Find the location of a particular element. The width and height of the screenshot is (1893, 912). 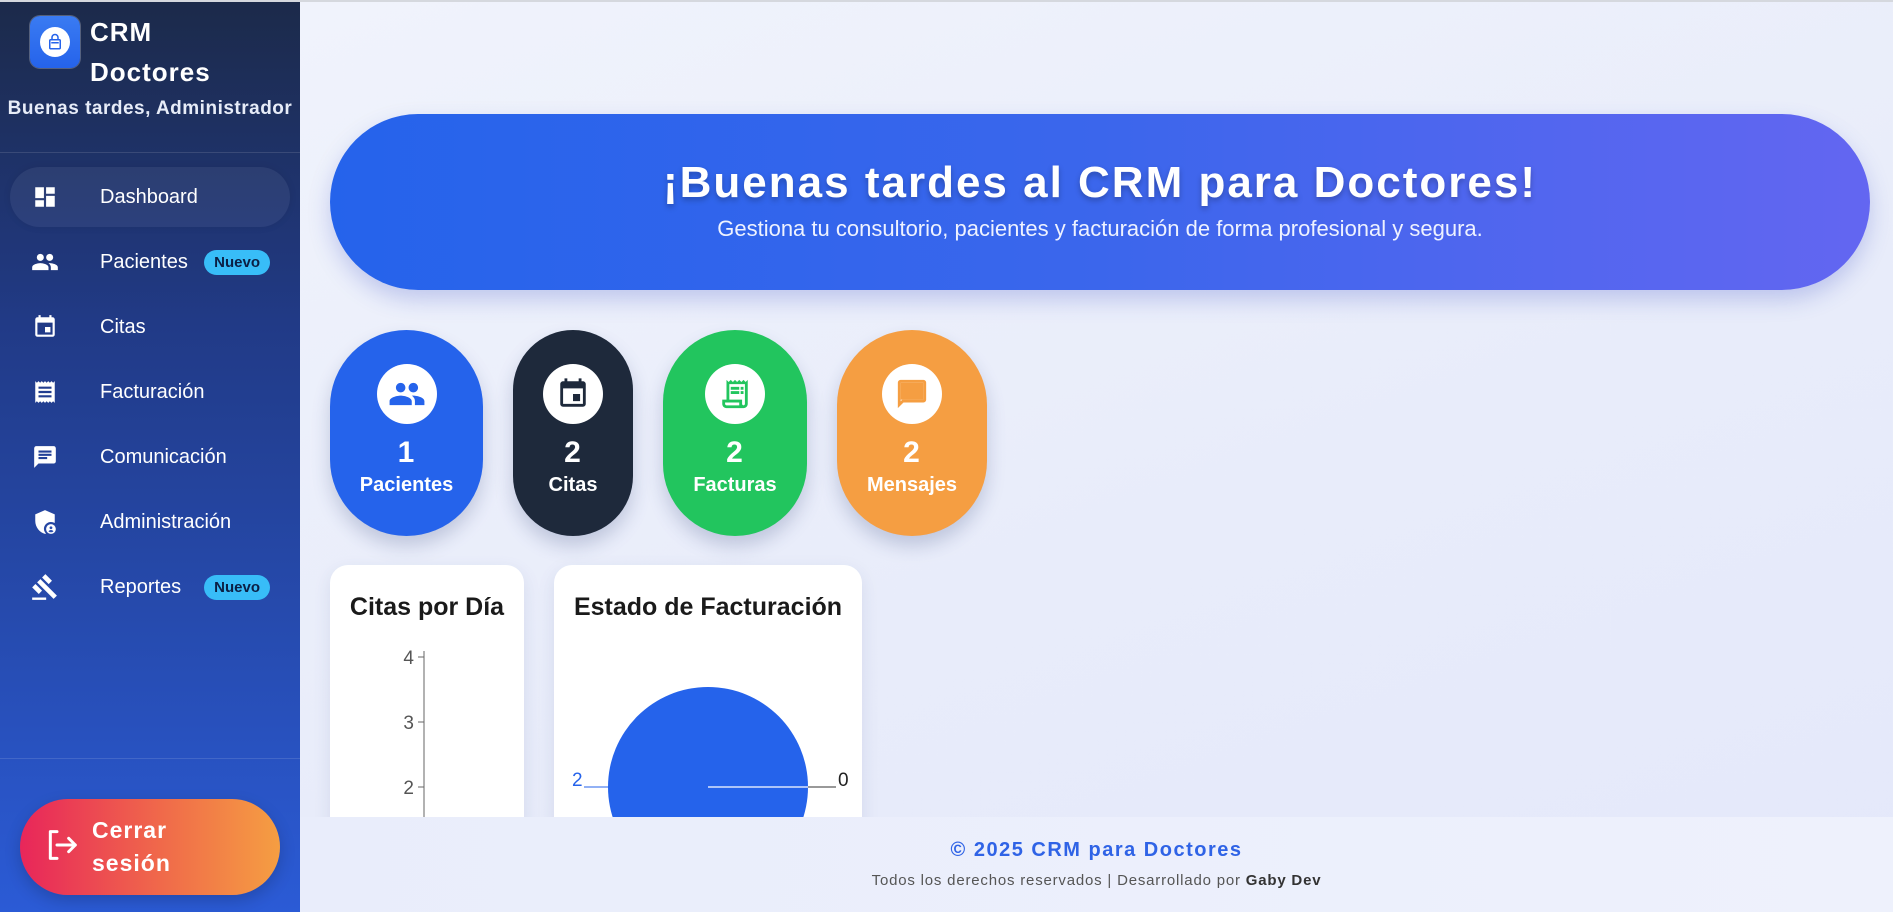

sidebar-item-label: Reportes is located at coordinates (141, 586).